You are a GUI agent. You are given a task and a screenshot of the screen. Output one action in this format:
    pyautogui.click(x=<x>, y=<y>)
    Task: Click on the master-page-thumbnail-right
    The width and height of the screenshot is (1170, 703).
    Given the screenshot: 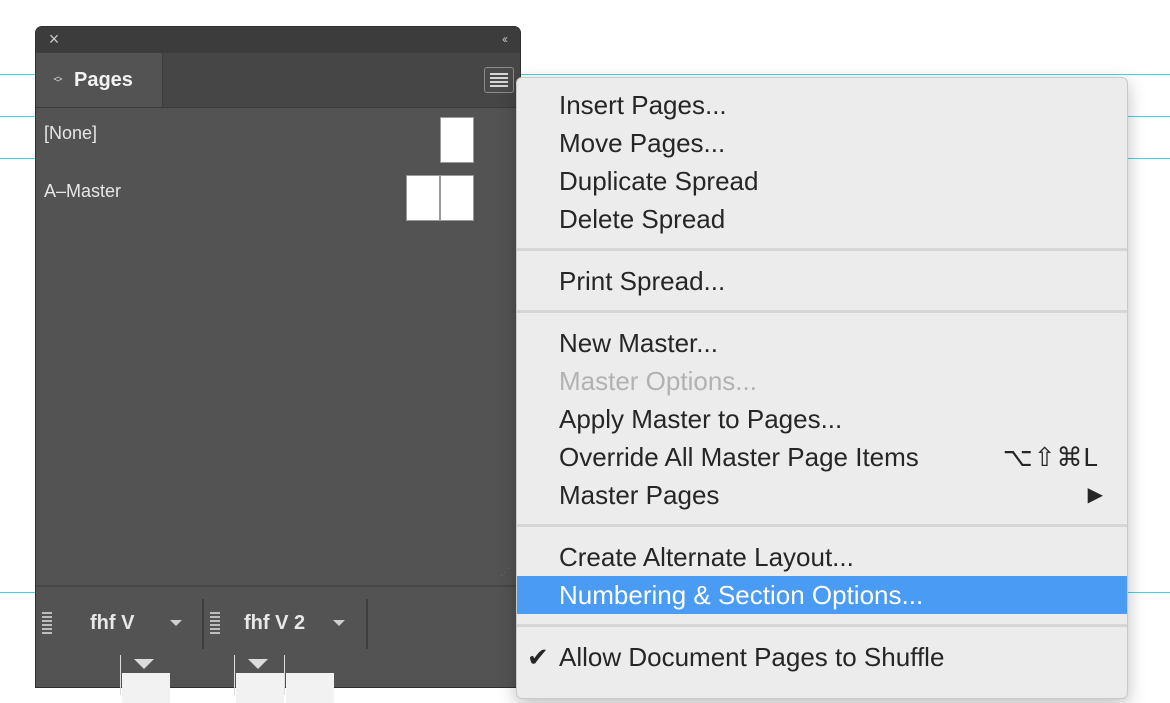 What is the action you would take?
    pyautogui.click(x=457, y=198)
    